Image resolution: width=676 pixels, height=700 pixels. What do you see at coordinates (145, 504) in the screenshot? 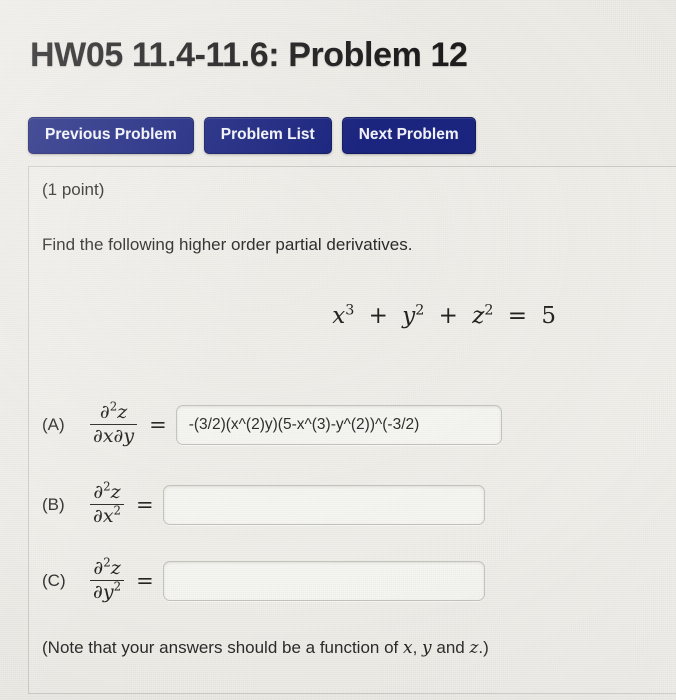
I see `answer-b-equals-sign: =` at bounding box center [145, 504].